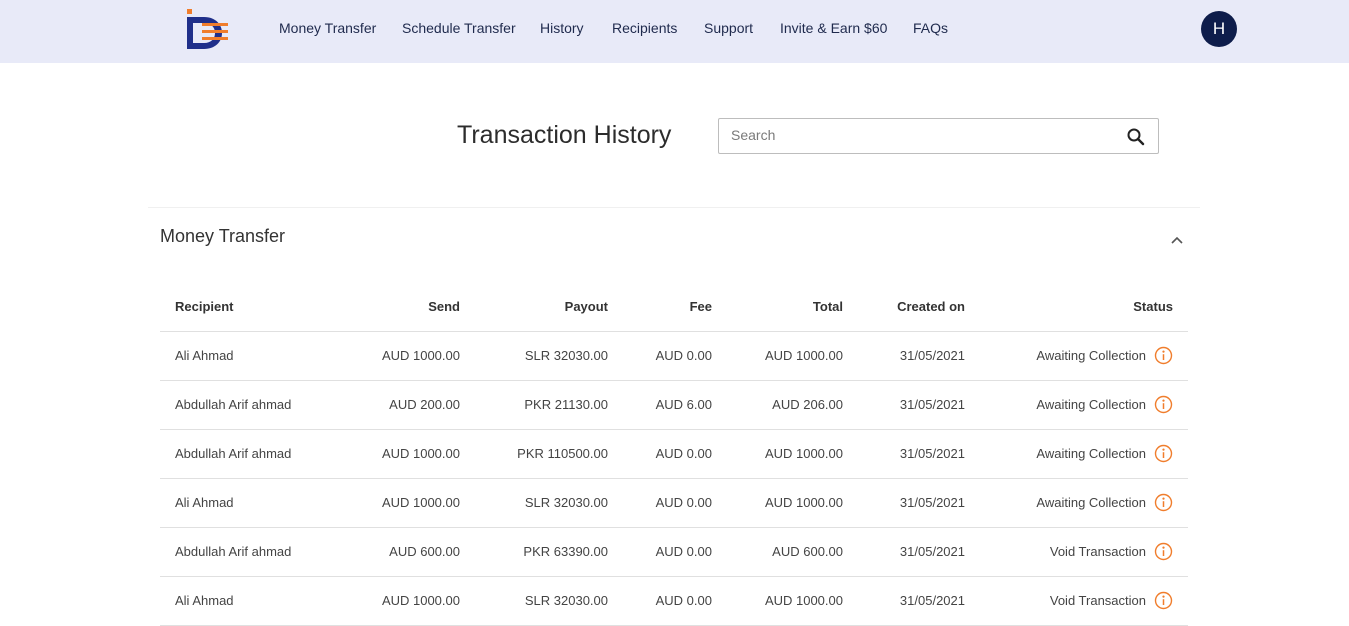  Describe the element at coordinates (562, 28) in the screenshot. I see `nav-history: History` at that location.